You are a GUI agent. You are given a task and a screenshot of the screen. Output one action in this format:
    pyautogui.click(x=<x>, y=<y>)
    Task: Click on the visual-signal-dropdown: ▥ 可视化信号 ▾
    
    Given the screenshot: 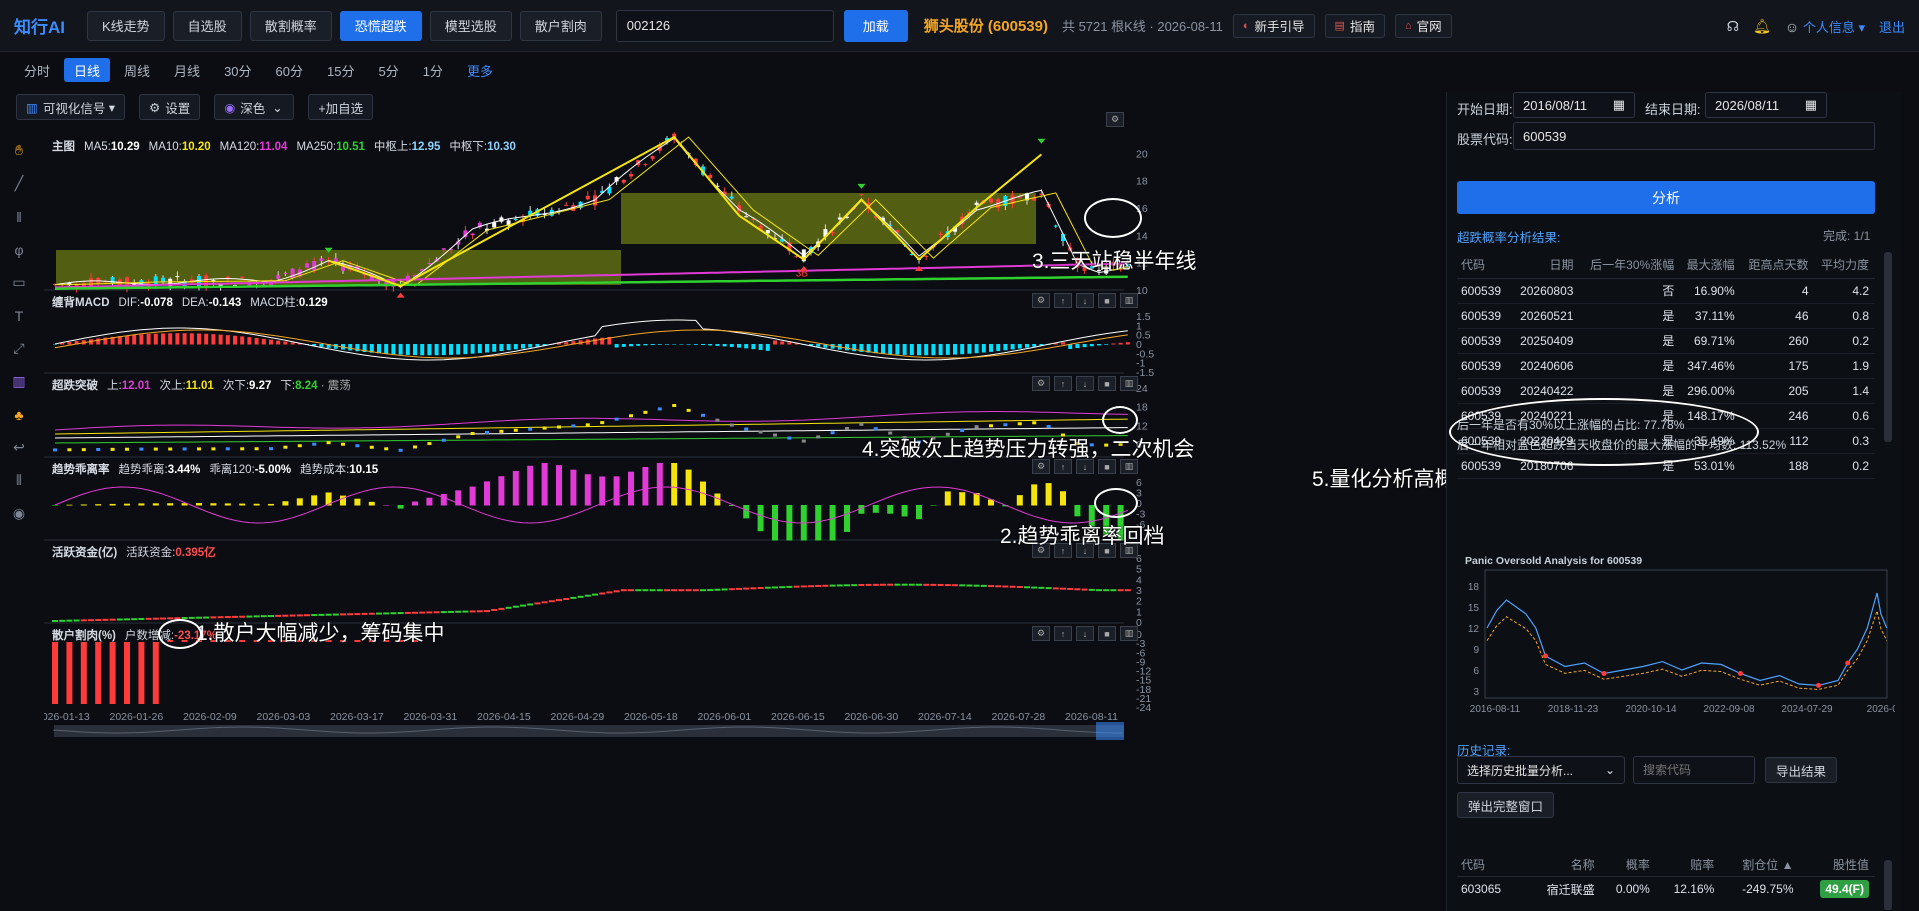 What is the action you would take?
    pyautogui.click(x=71, y=107)
    